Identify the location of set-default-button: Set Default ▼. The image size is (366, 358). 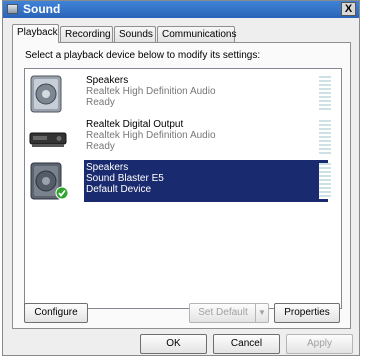
(229, 313).